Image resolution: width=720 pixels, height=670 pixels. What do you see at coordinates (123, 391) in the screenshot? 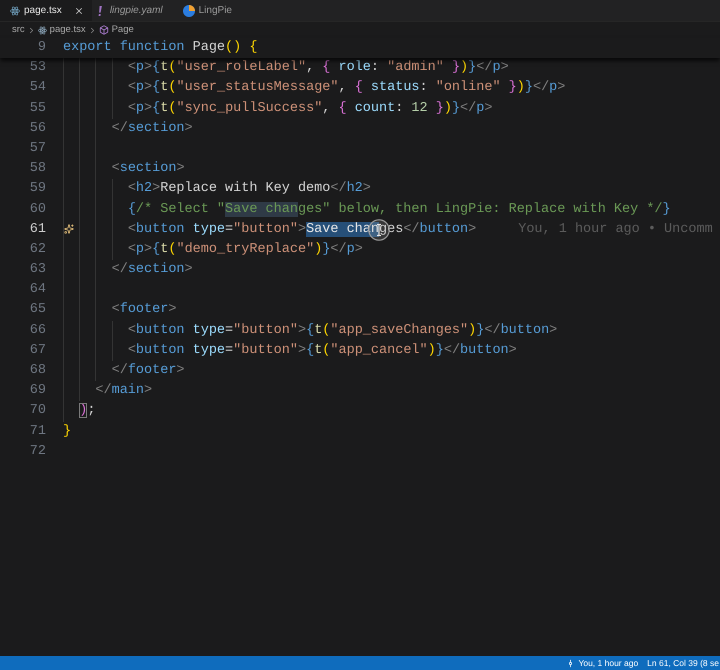
I see `code-line: </main>` at bounding box center [123, 391].